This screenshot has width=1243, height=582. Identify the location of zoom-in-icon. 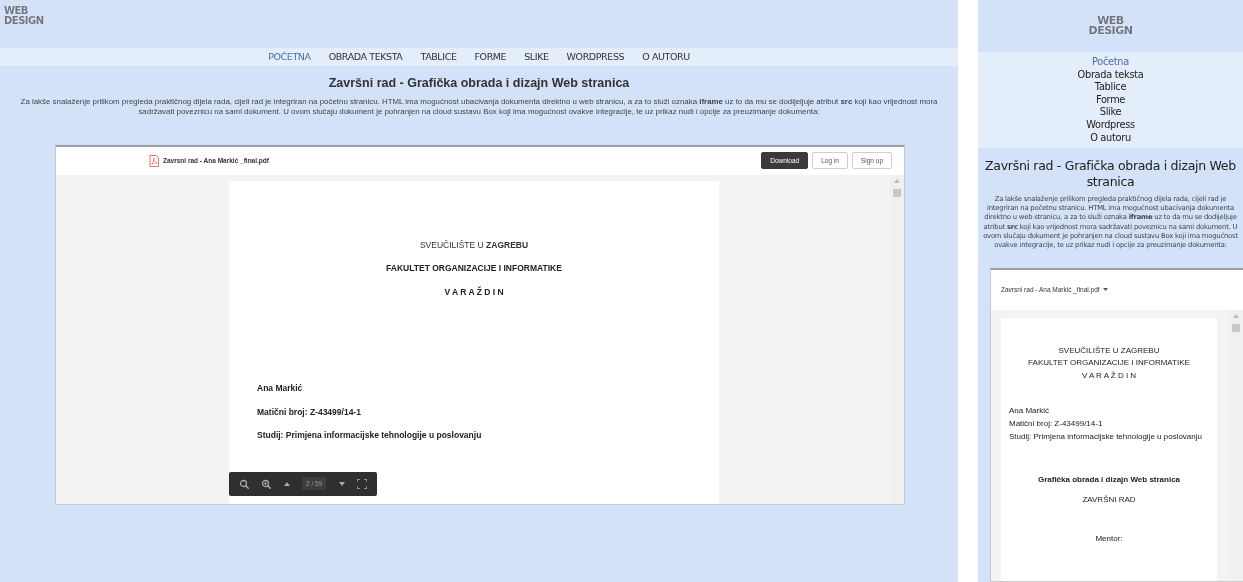
(266, 483).